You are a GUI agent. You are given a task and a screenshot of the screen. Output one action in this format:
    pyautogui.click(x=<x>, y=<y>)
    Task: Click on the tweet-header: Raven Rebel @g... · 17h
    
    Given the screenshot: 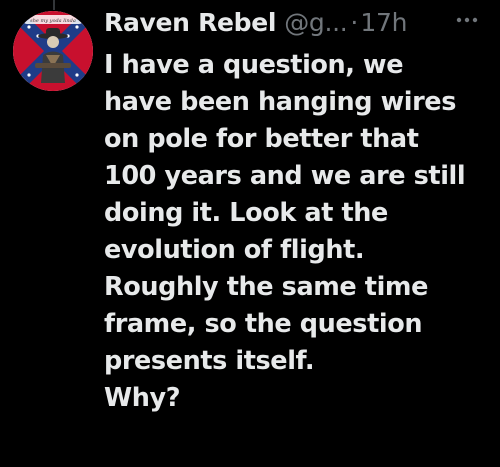 What is the action you would take?
    pyautogui.click(x=255, y=22)
    